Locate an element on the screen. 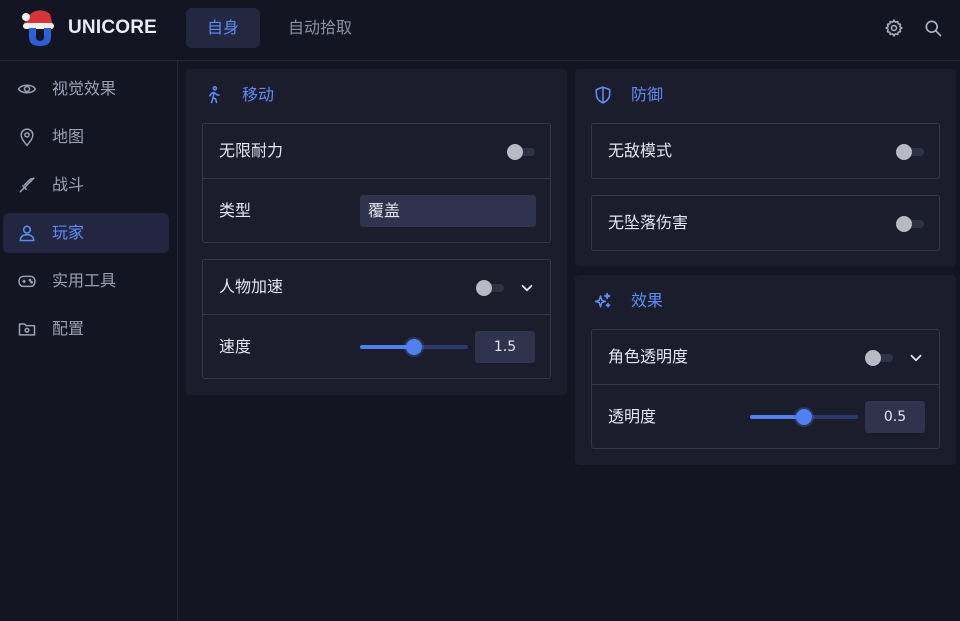 The height and width of the screenshot is (621, 960). top-bar: UNICORE 自身 自动拾取 is located at coordinates (480, 30).